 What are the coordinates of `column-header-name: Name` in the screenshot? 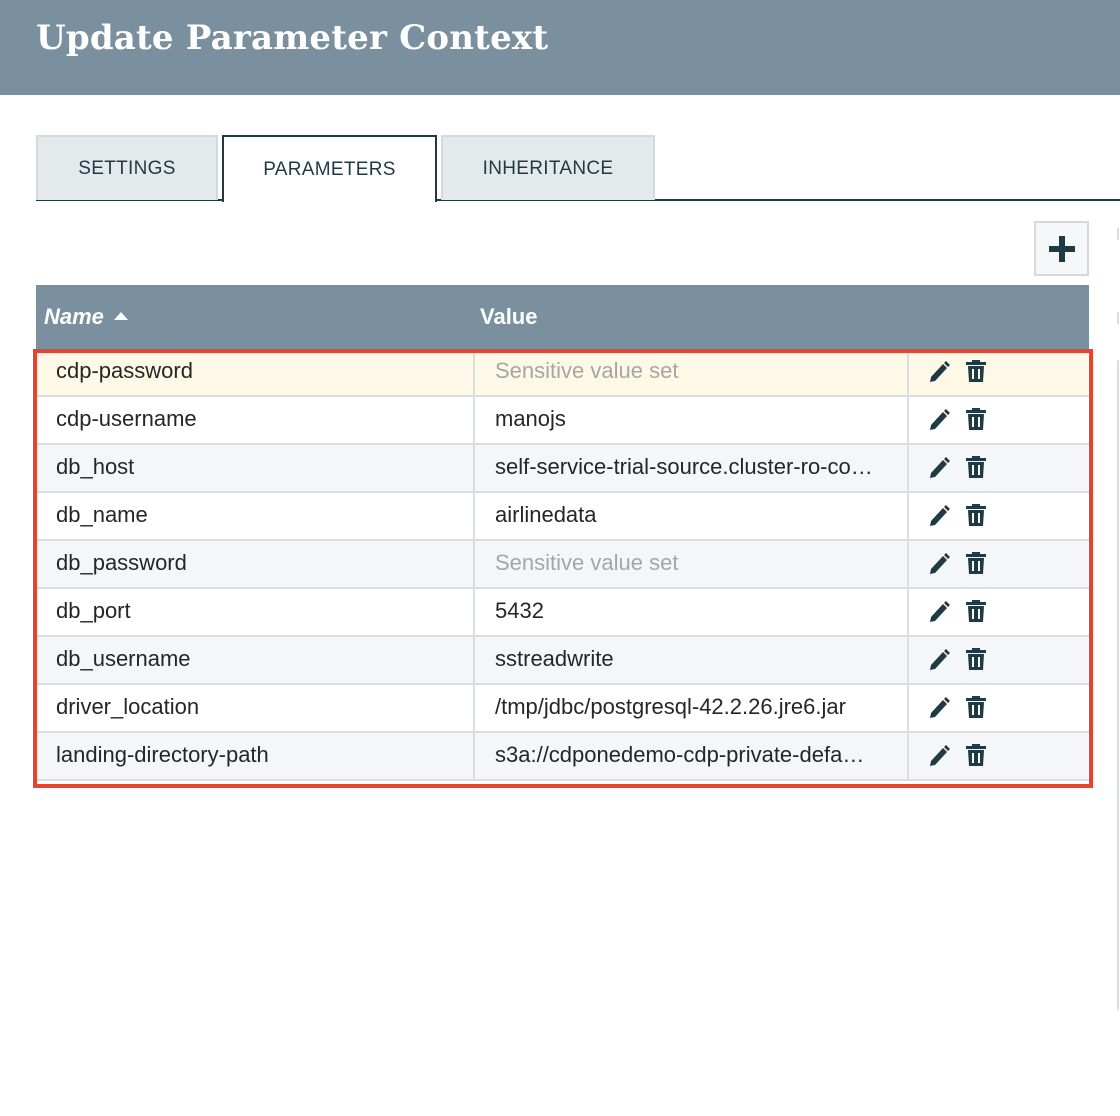 It's located at (86, 317).